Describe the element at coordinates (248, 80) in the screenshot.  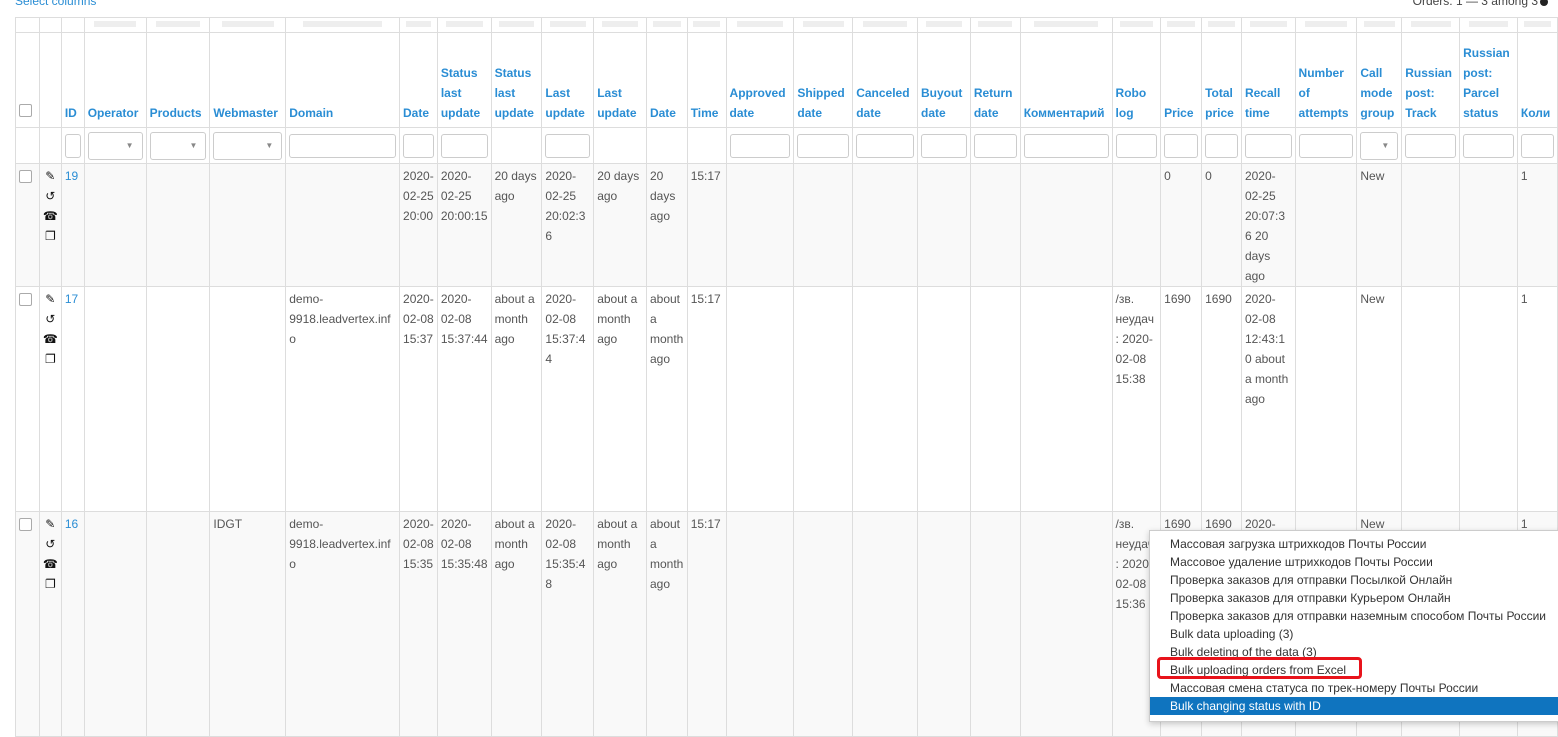
I see `column-header-webmaster: Webmaster` at that location.